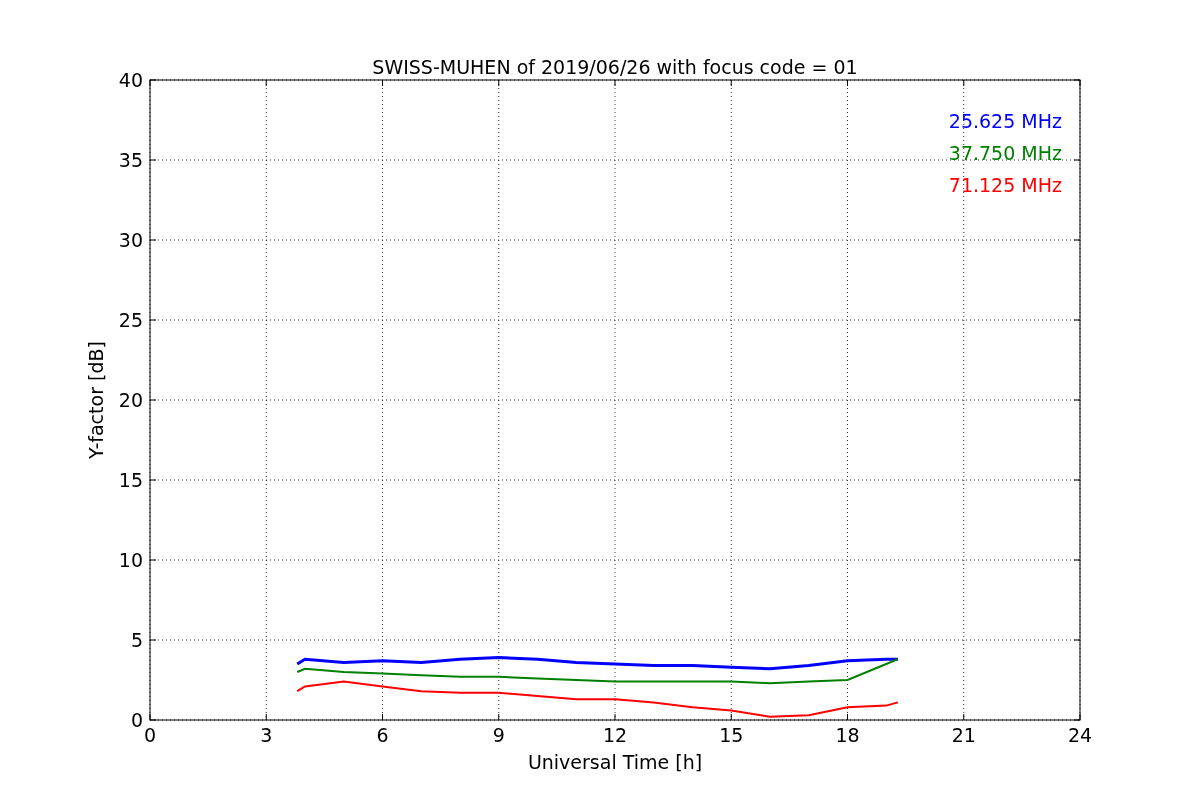  I want to click on x-axis-label: Universal Time [h], so click(615, 762).